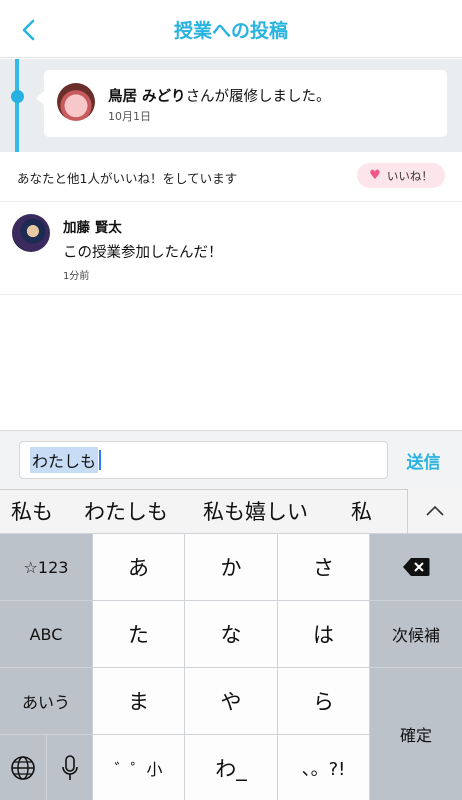 The height and width of the screenshot is (800, 462). What do you see at coordinates (323, 567) in the screenshot?
I see `key-sa: さ` at bounding box center [323, 567].